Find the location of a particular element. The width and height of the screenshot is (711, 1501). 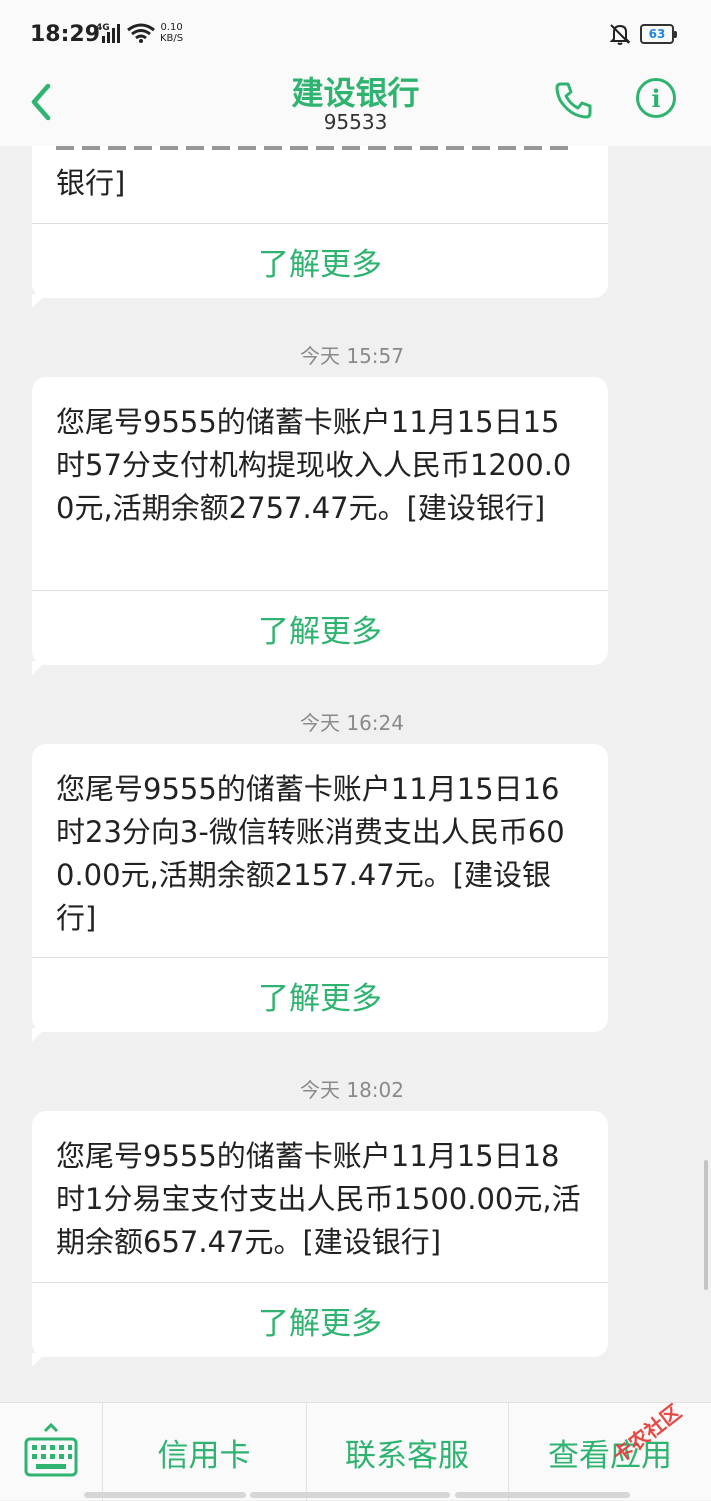

conversation-header: 建设银行 95533 i is located at coordinates (355, 103).